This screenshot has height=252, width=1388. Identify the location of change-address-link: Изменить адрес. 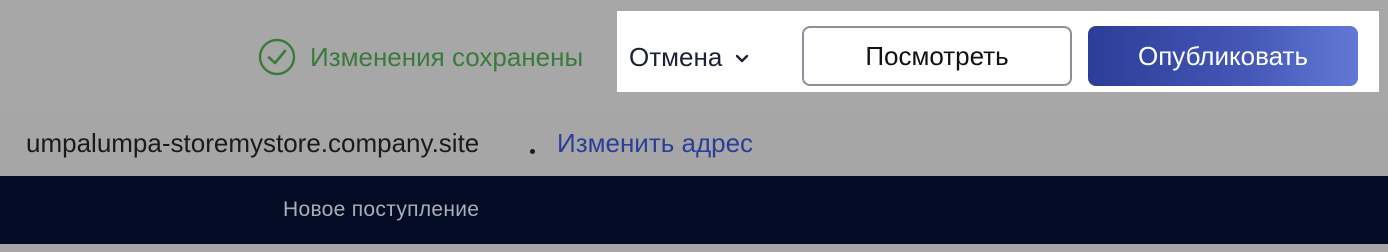
(655, 143).